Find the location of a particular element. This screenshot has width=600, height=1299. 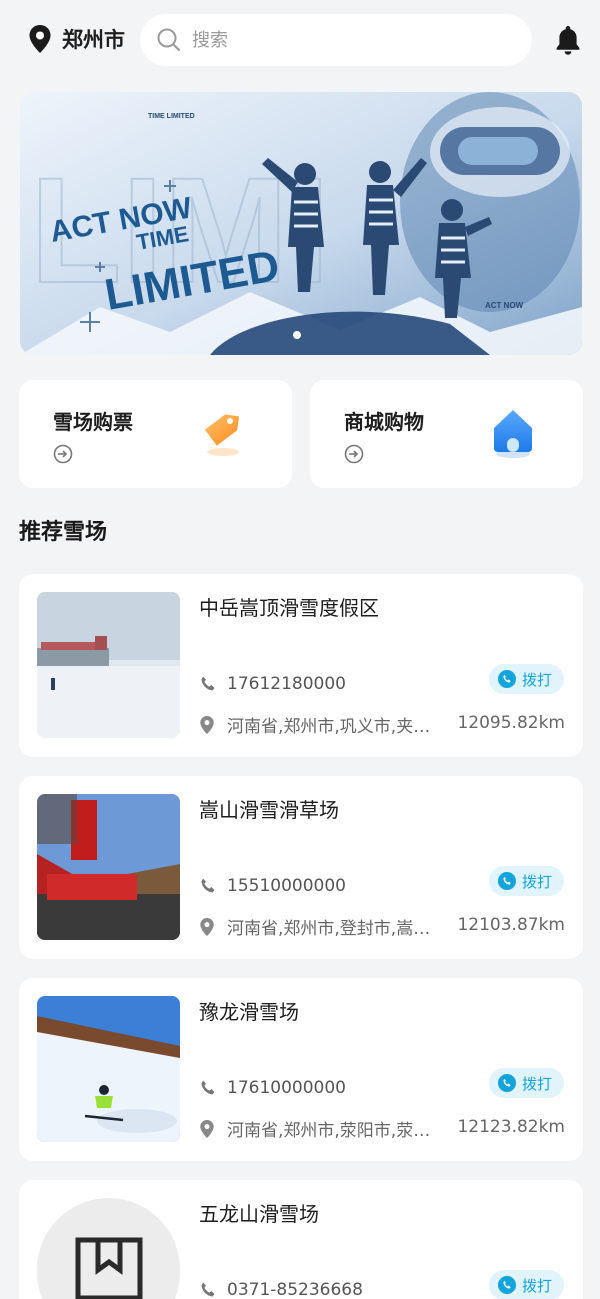

image-placeholder-icon is located at coordinates (109, 1268).